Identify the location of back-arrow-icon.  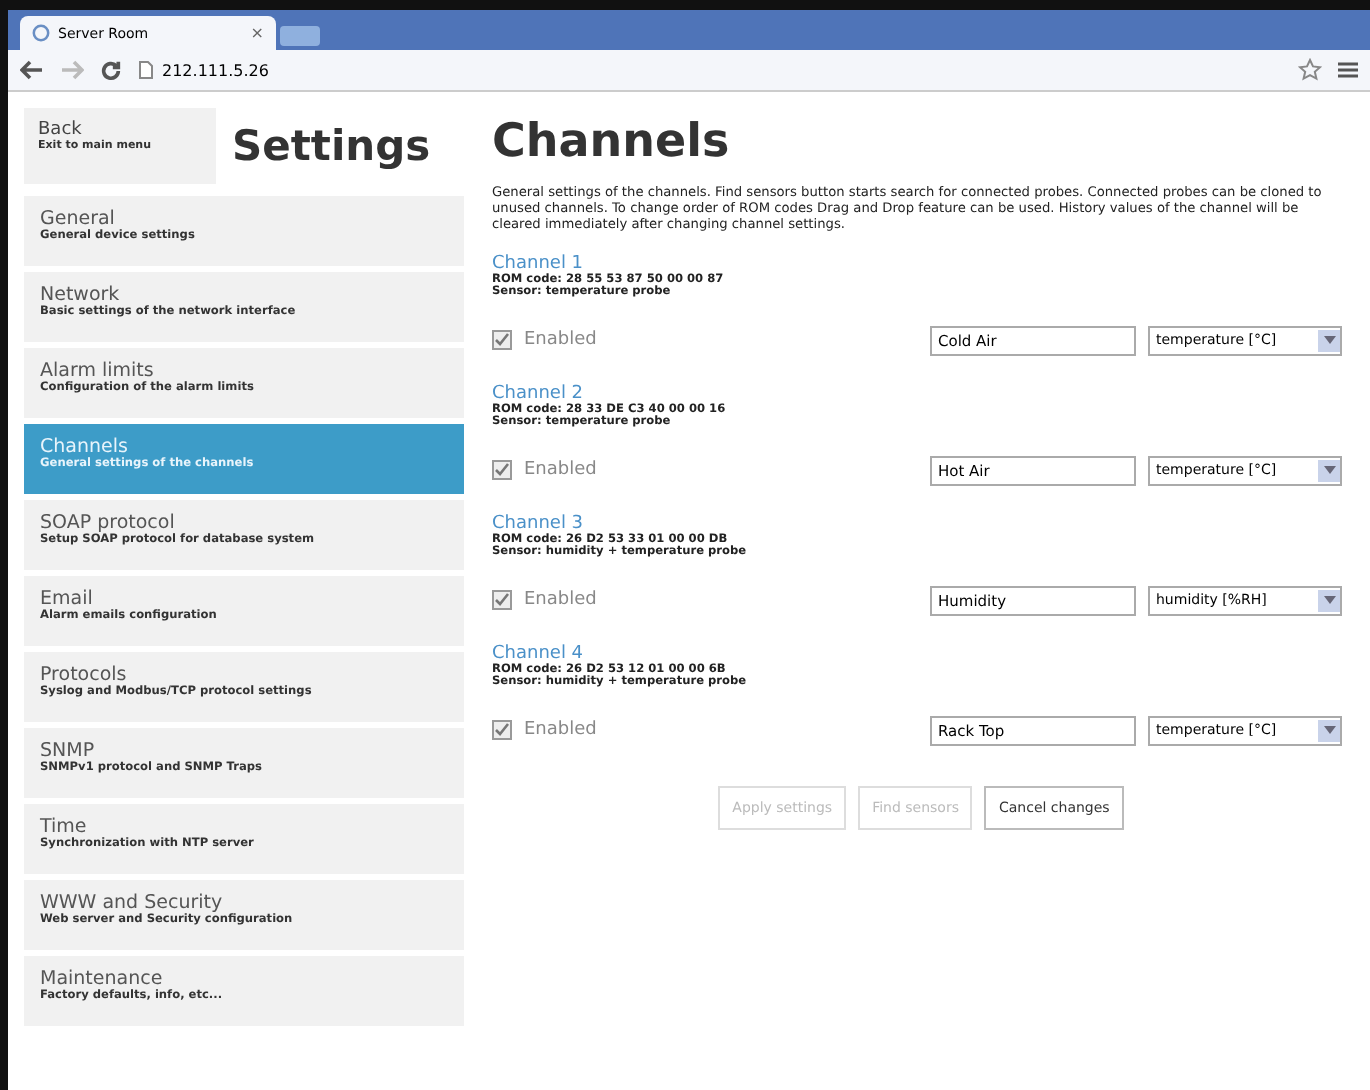
(32, 70).